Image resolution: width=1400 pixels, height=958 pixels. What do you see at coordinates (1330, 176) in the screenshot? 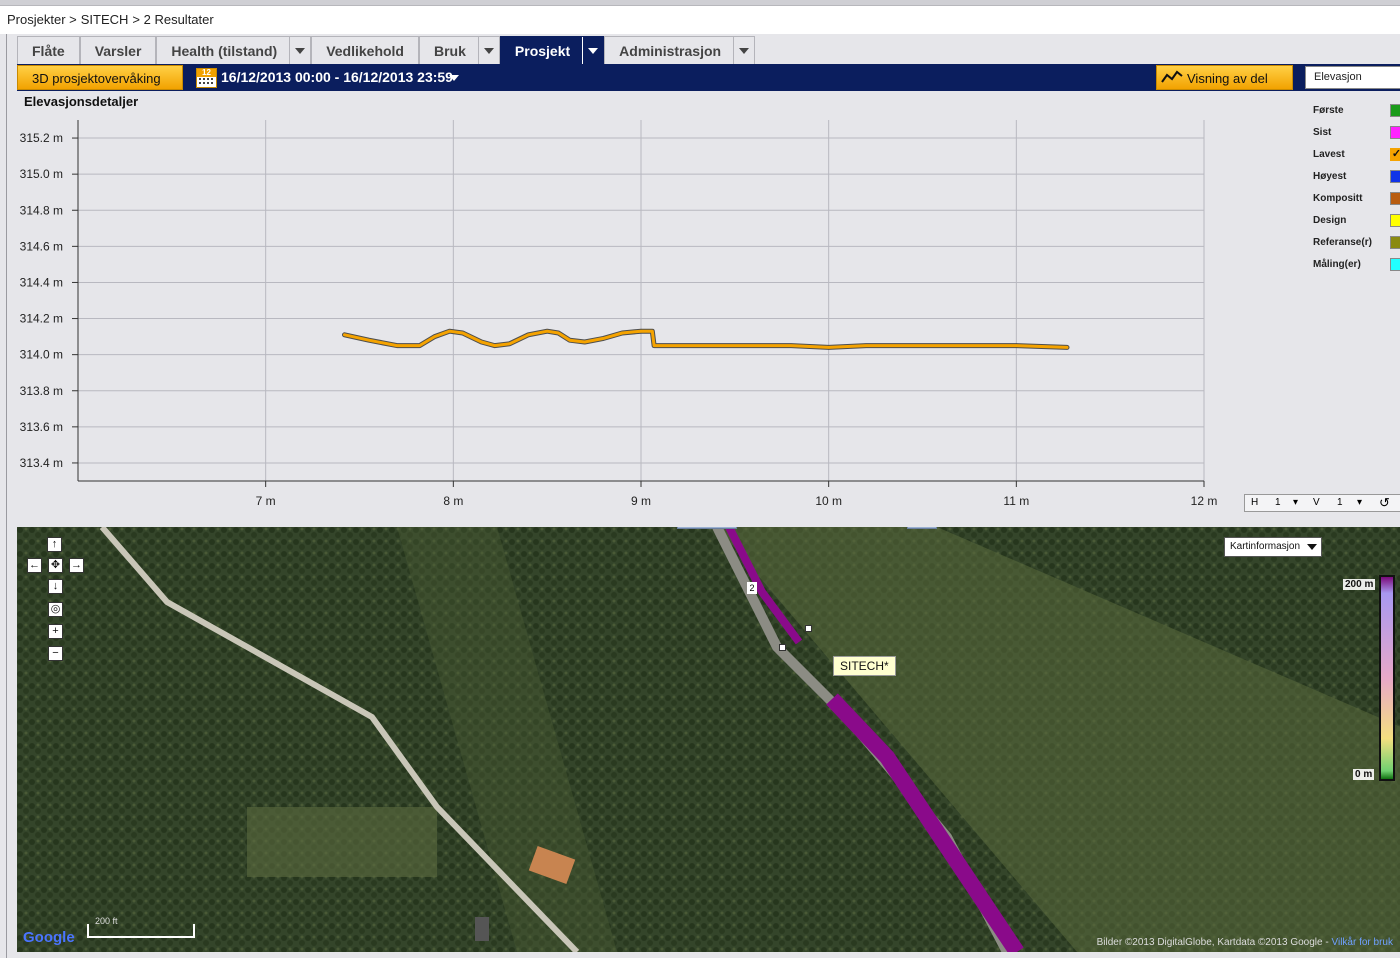
I see `legend-label: Høyest` at bounding box center [1330, 176].